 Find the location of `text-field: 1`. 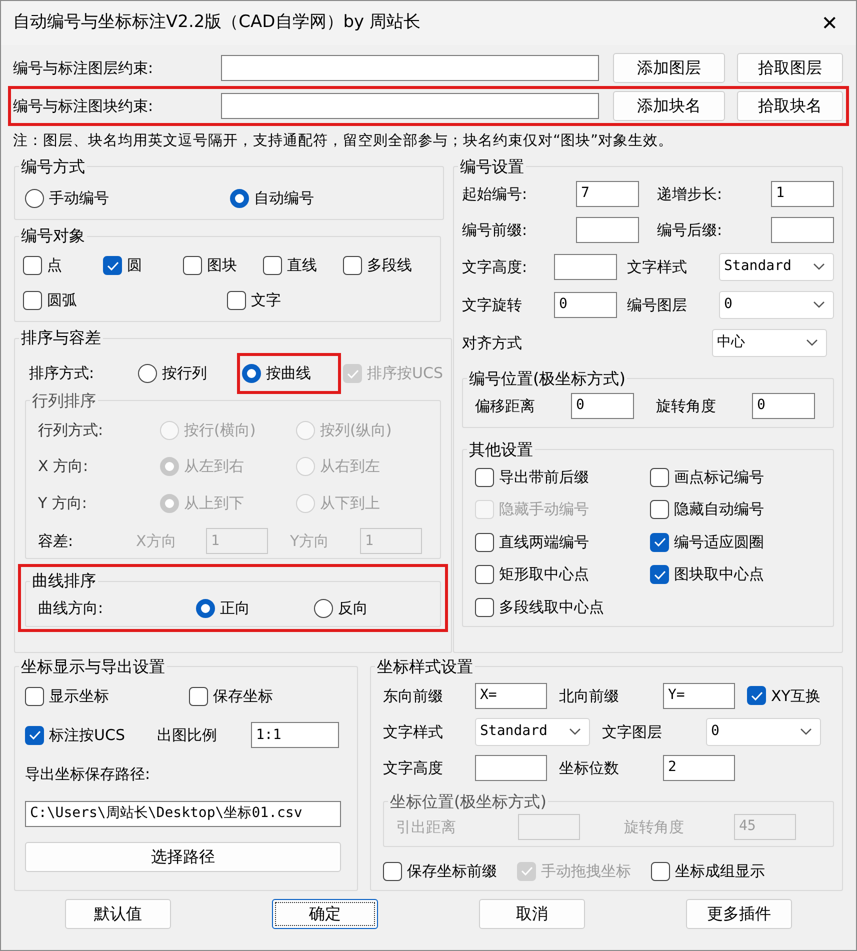

text-field: 1 is located at coordinates (802, 193).